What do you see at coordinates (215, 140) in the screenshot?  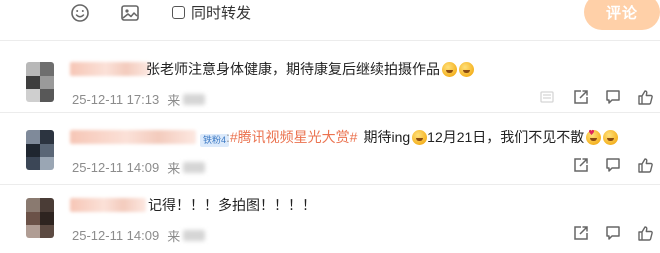 I see `fan-badge: 铁粉4` at bounding box center [215, 140].